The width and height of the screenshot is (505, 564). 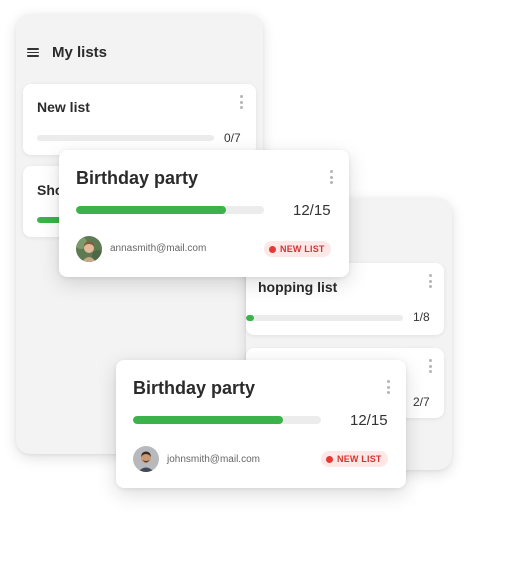 What do you see at coordinates (421, 317) in the screenshot?
I see `item-count: 1/8` at bounding box center [421, 317].